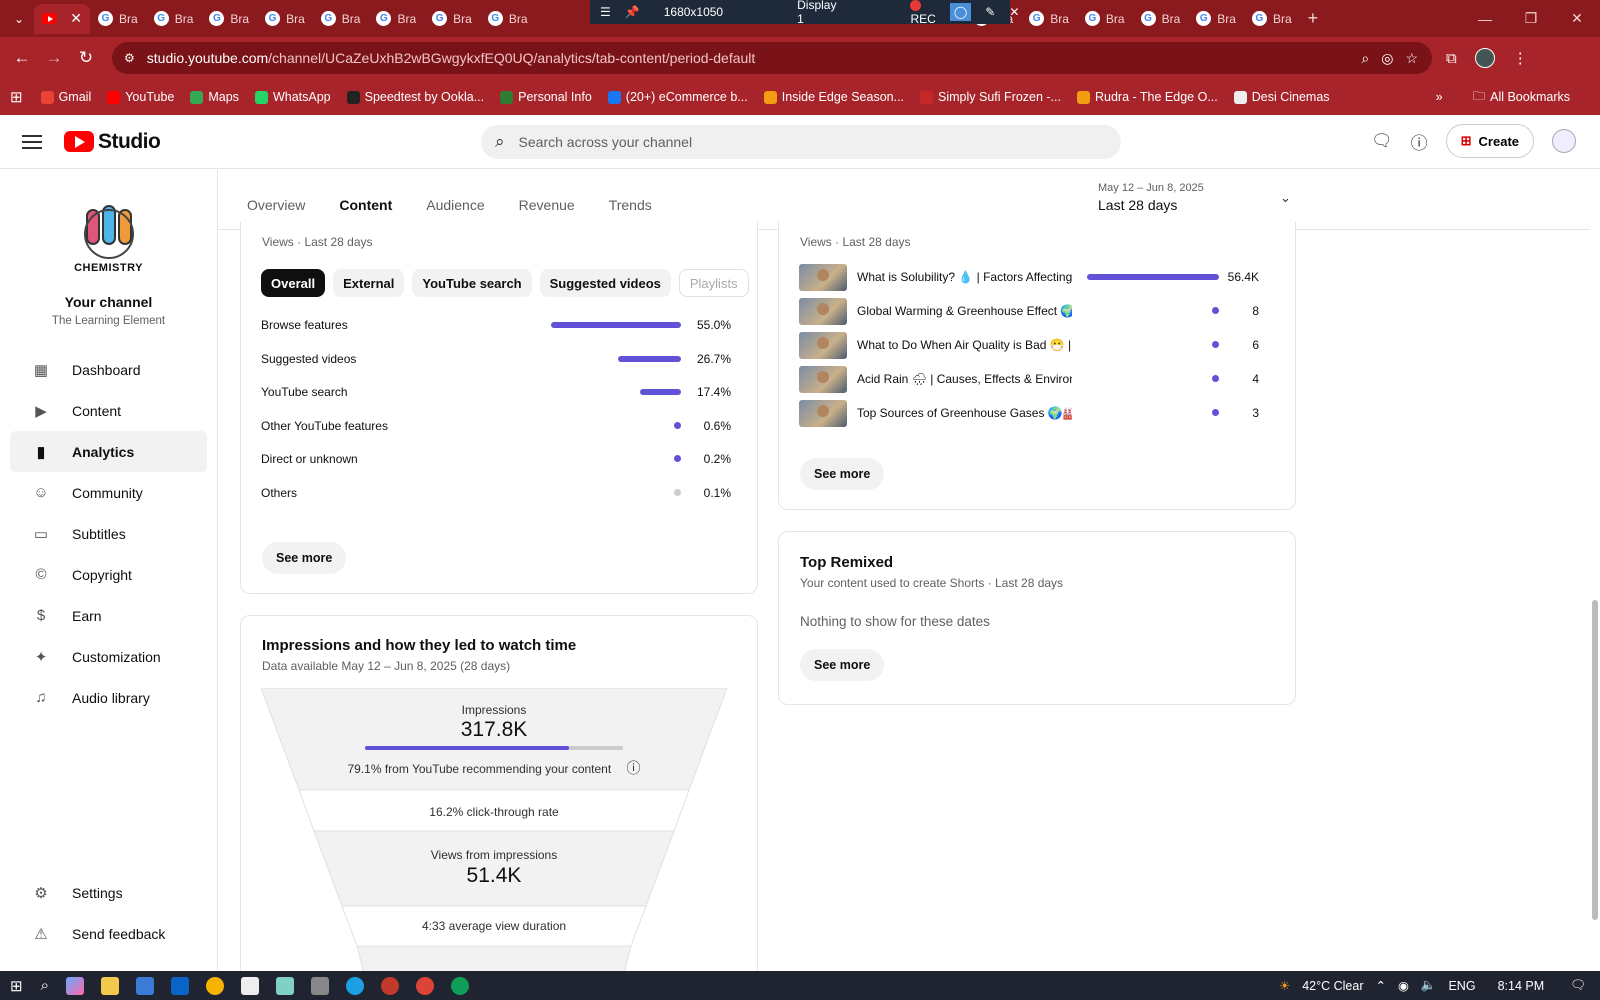 This screenshot has width=1600, height=1000. I want to click on search-input, so click(798, 142).